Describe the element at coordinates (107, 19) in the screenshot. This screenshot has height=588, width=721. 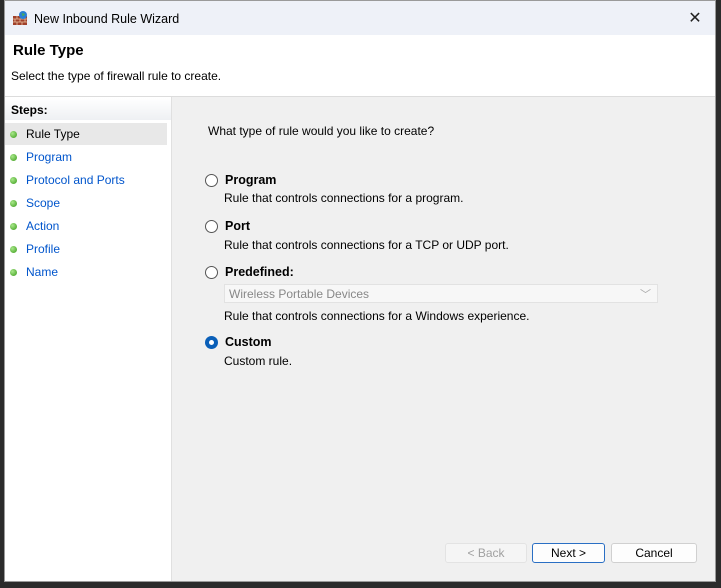
I see `window-title: New Inbound Rule Wizard` at that location.